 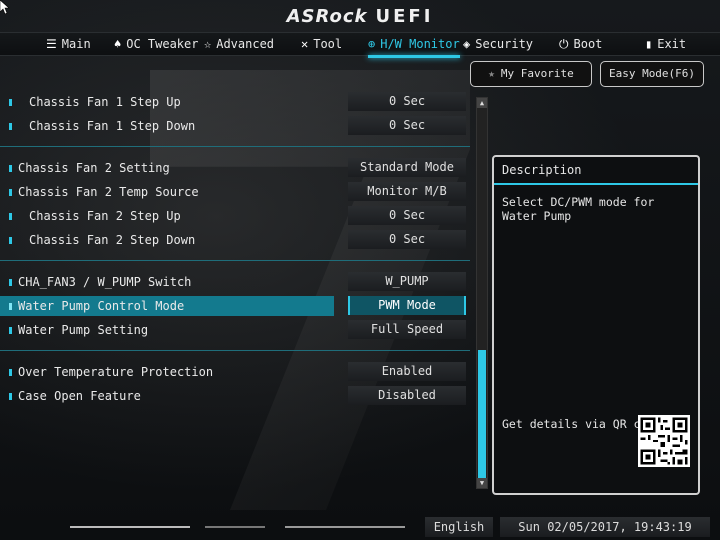 What do you see at coordinates (482, 293) in the screenshot?
I see `scrollbar: ▲ ▼` at bounding box center [482, 293].